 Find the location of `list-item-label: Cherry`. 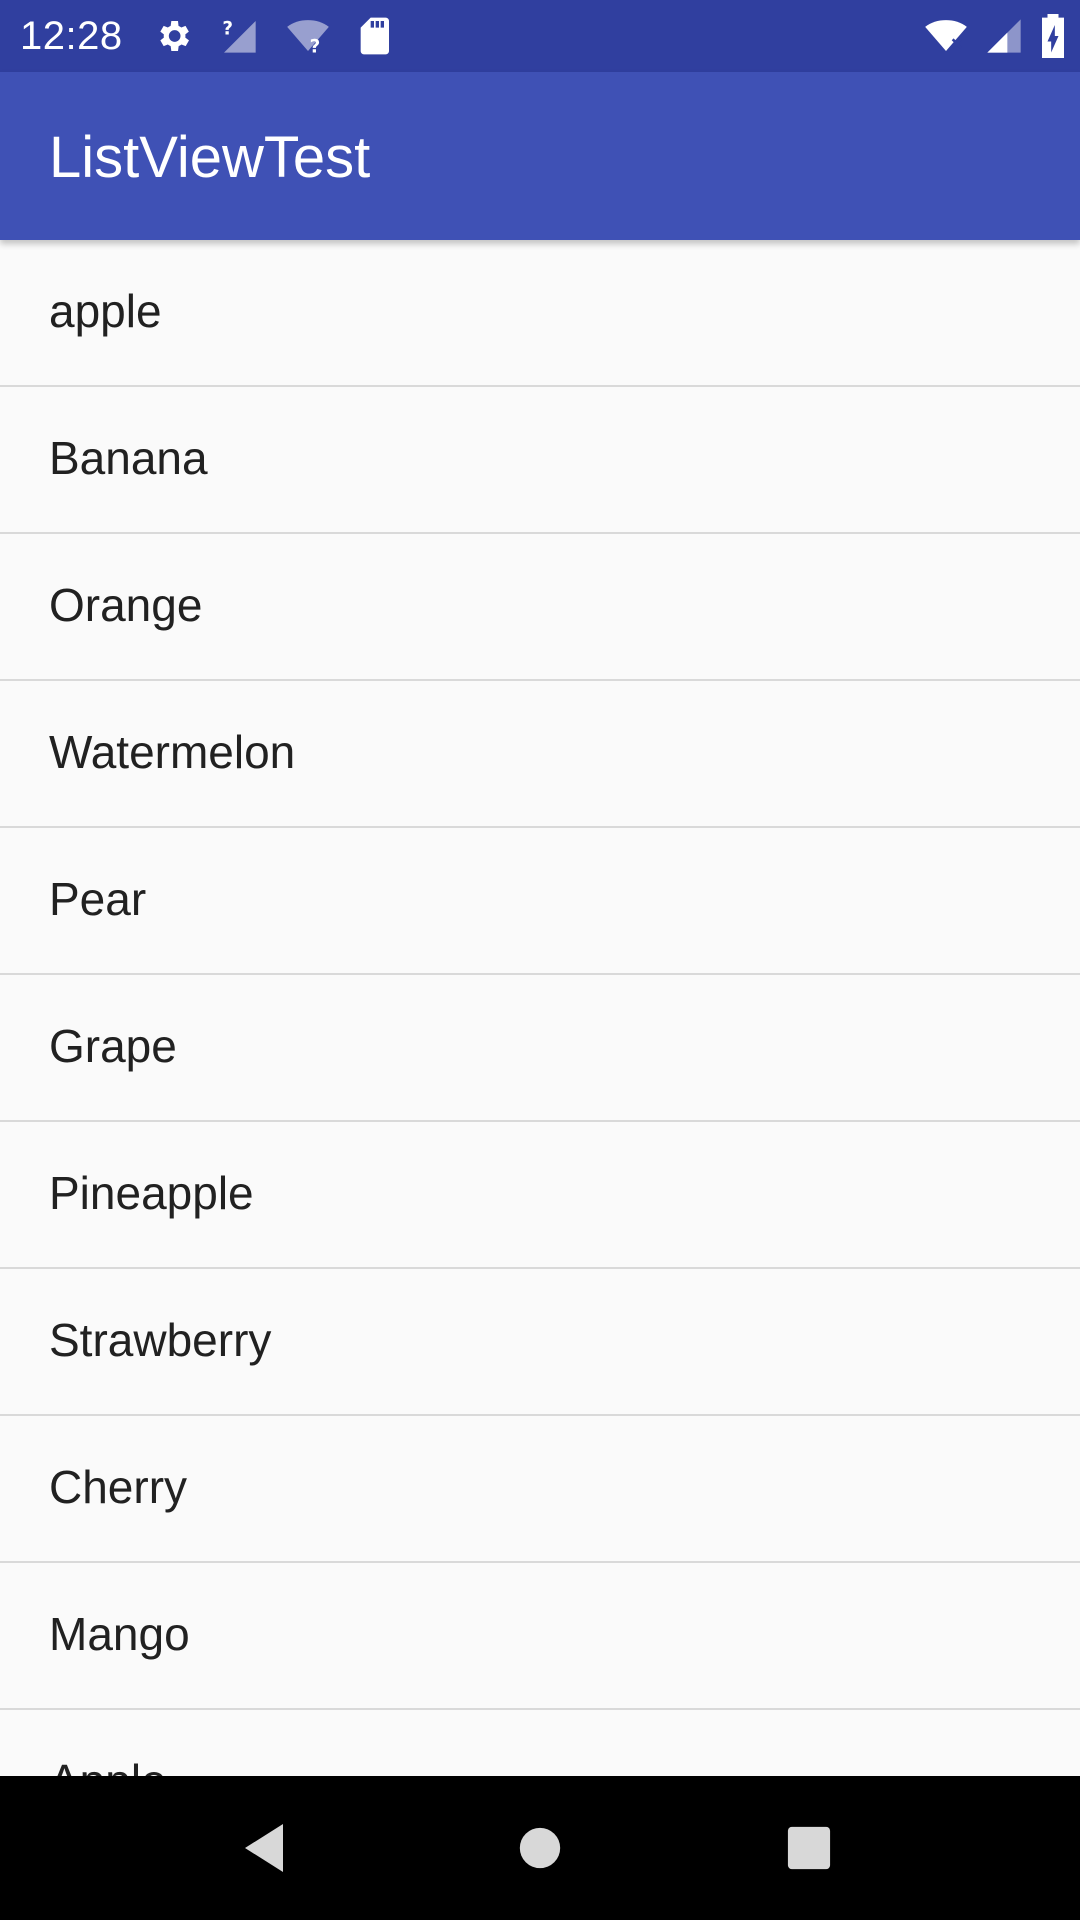

list-item-label: Cherry is located at coordinates (118, 1487).